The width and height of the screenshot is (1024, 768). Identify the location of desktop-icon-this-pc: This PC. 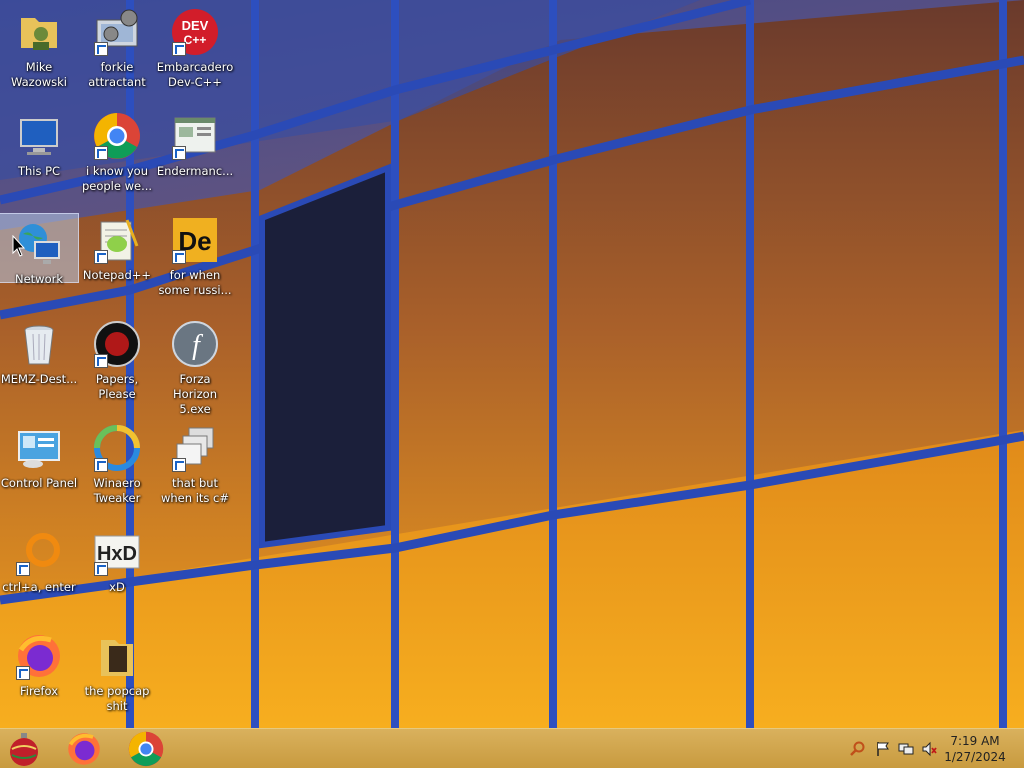
(39, 155).